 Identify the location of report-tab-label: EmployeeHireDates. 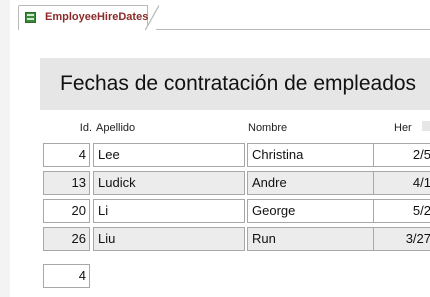
(97, 17).